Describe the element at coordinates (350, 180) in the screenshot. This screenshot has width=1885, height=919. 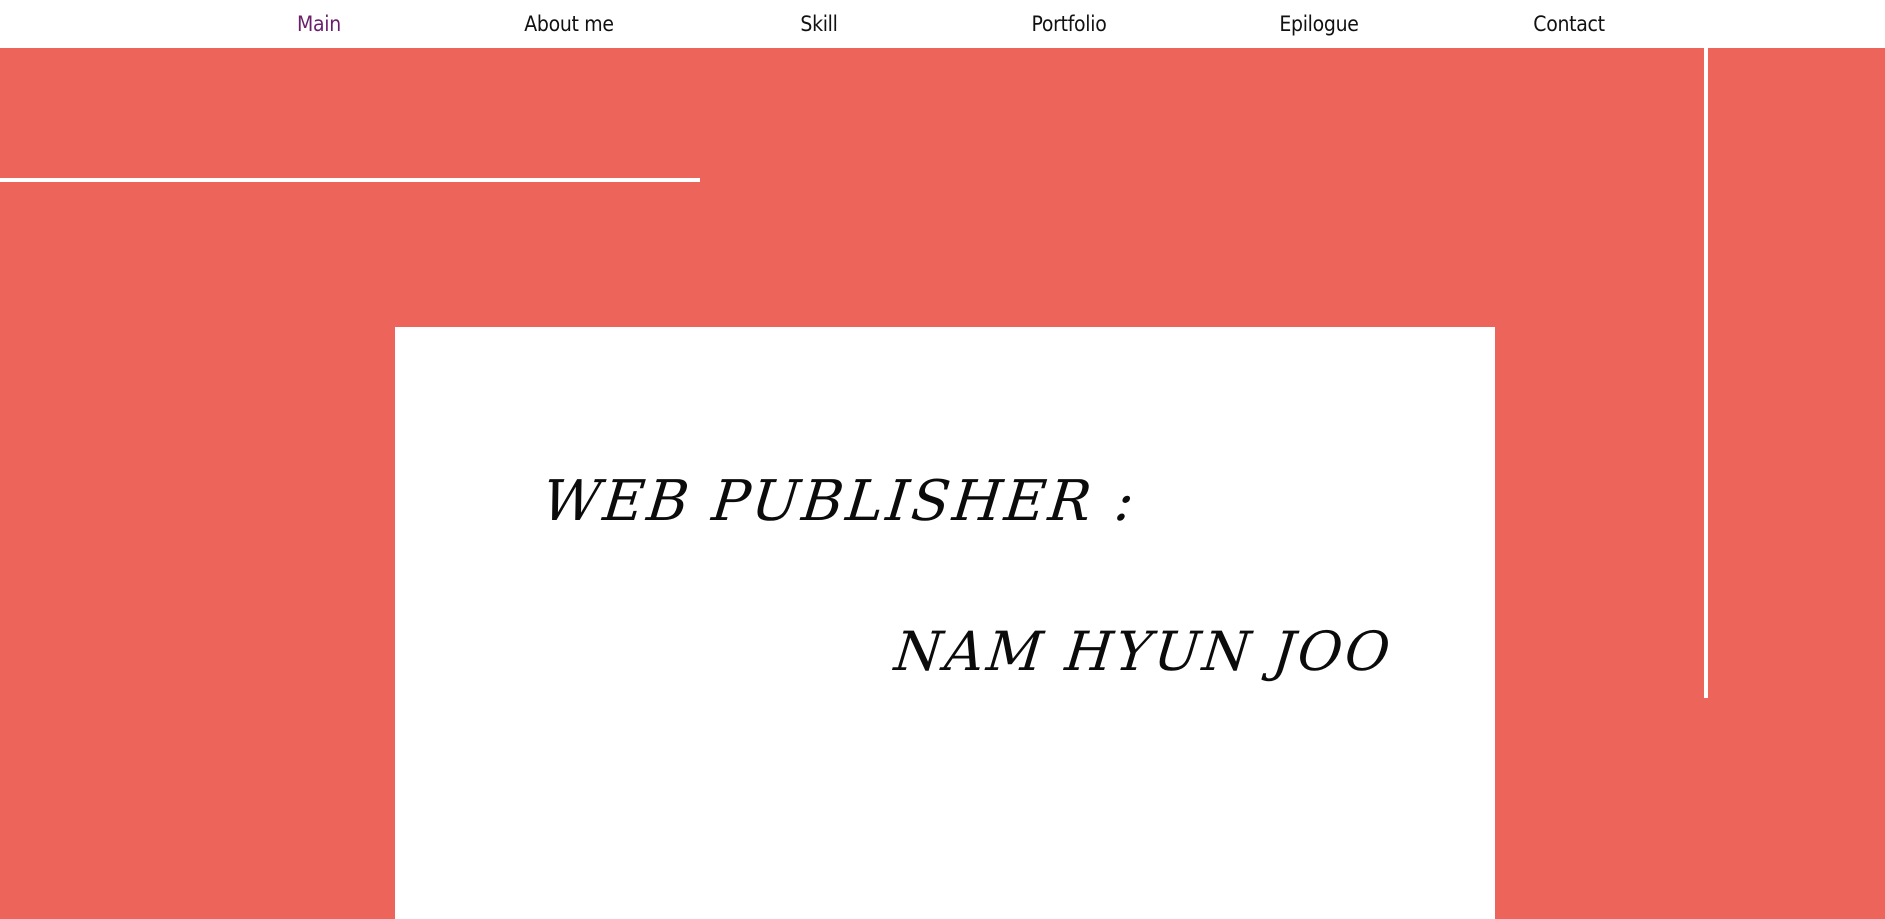
I see `horizontal-divider` at that location.